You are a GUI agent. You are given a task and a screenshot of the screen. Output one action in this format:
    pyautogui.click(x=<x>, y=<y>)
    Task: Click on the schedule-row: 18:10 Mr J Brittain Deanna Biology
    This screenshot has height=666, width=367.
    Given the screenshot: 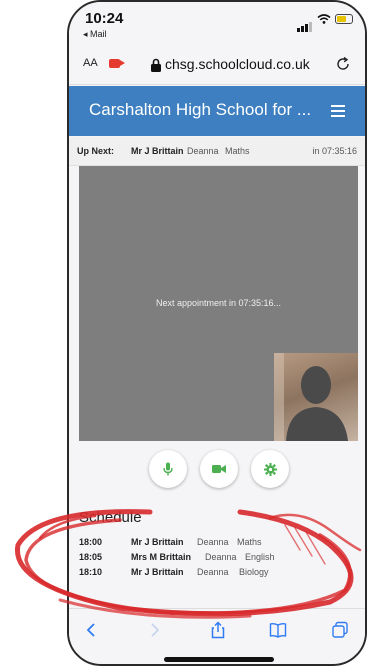 What is the action you would take?
    pyautogui.click(x=219, y=574)
    